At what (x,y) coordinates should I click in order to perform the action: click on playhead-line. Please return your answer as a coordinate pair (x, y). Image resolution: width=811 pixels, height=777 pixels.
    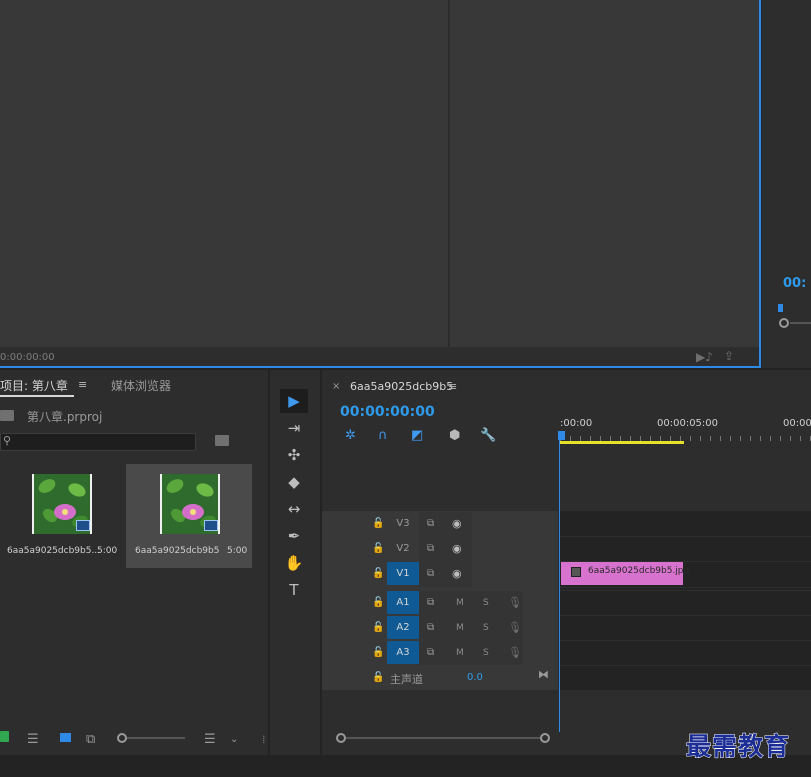
    Looking at the image, I should click on (559, 586).